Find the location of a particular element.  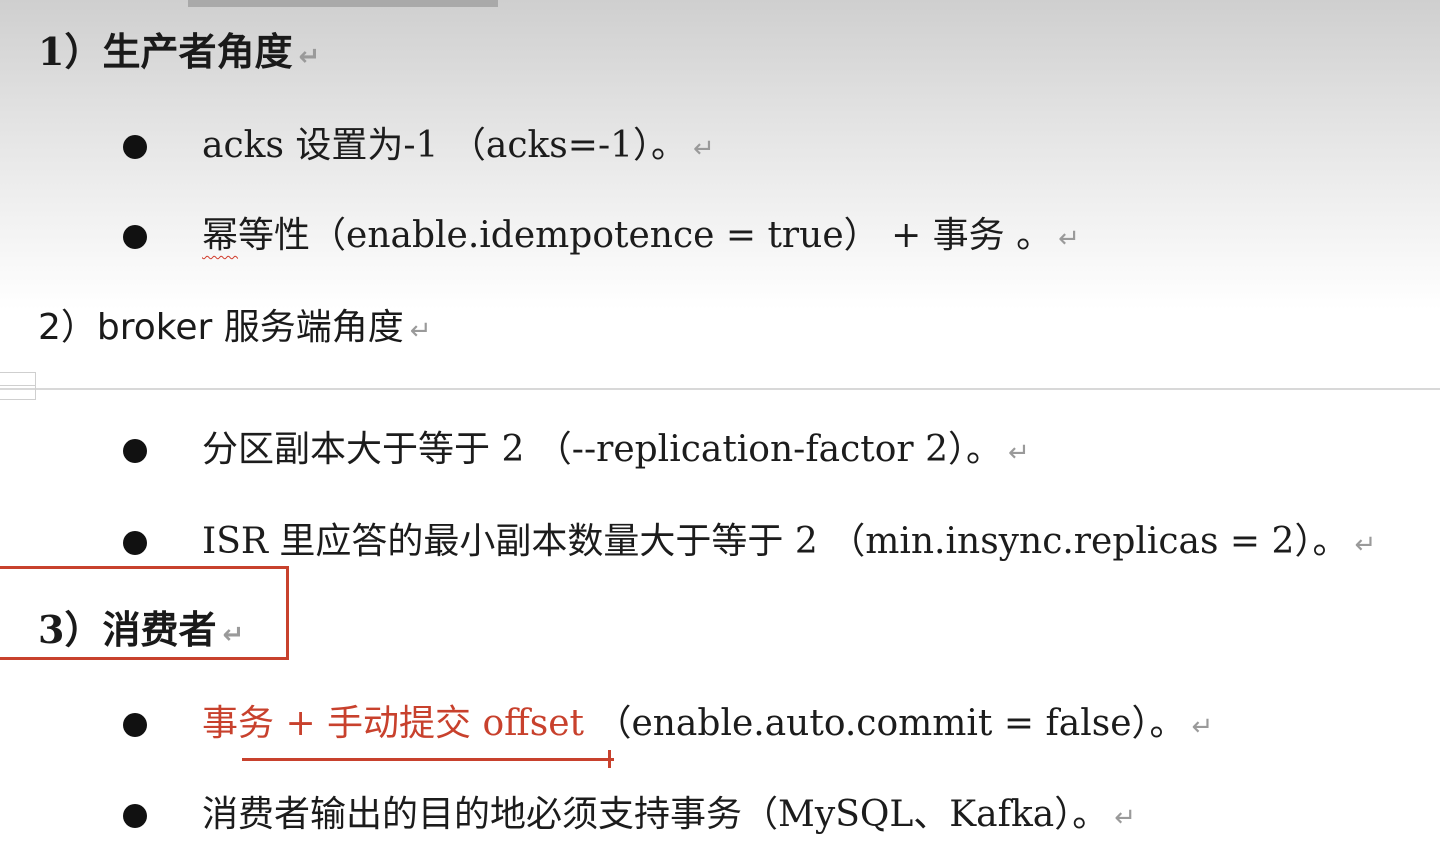

page-corner-marker is located at coordinates (18, 386).